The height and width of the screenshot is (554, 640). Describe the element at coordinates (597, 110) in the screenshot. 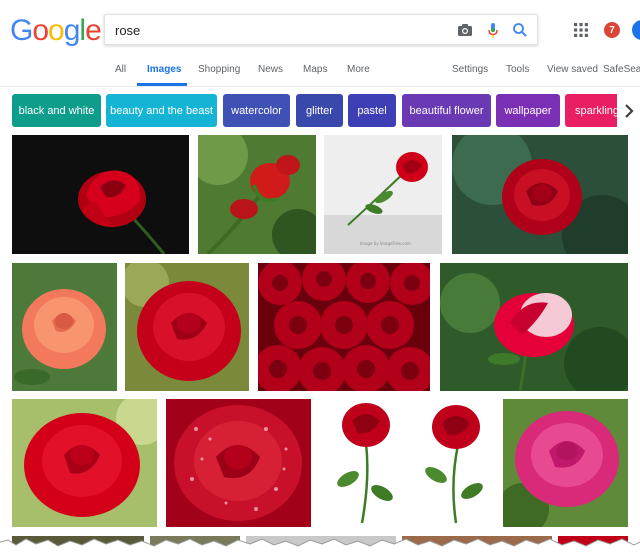

I see `chip-label: sparkling` at that location.